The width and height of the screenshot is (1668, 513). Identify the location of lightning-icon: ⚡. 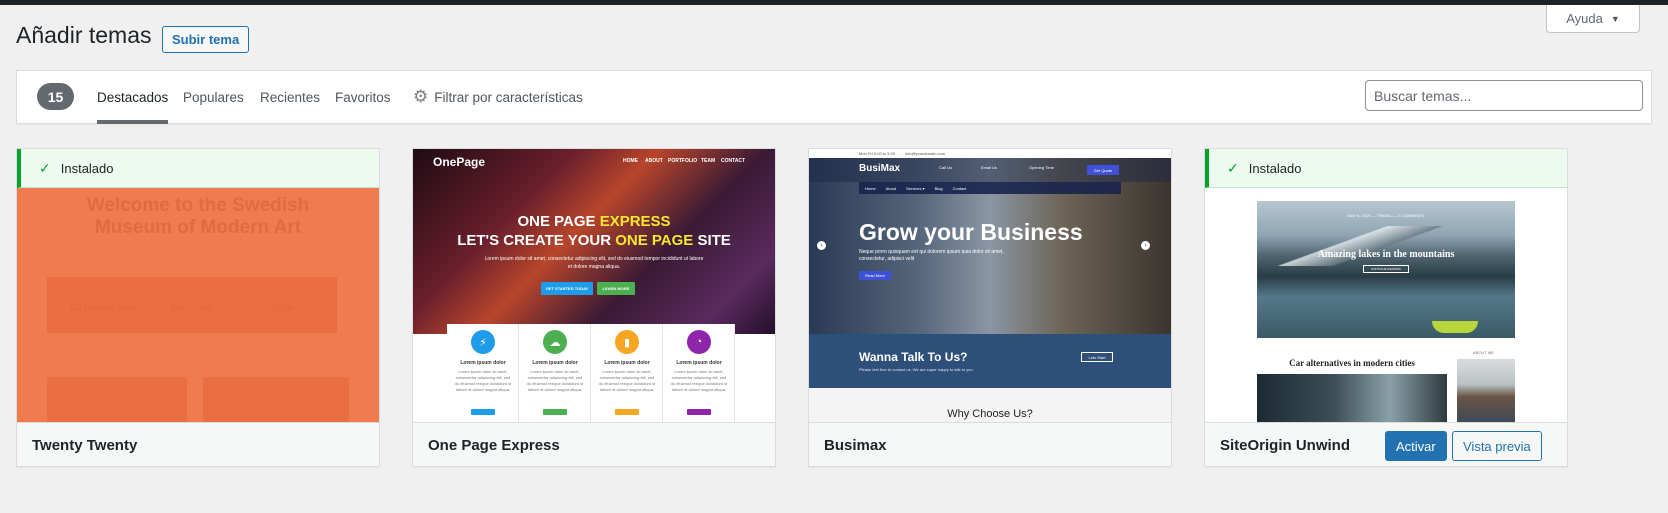
(483, 342).